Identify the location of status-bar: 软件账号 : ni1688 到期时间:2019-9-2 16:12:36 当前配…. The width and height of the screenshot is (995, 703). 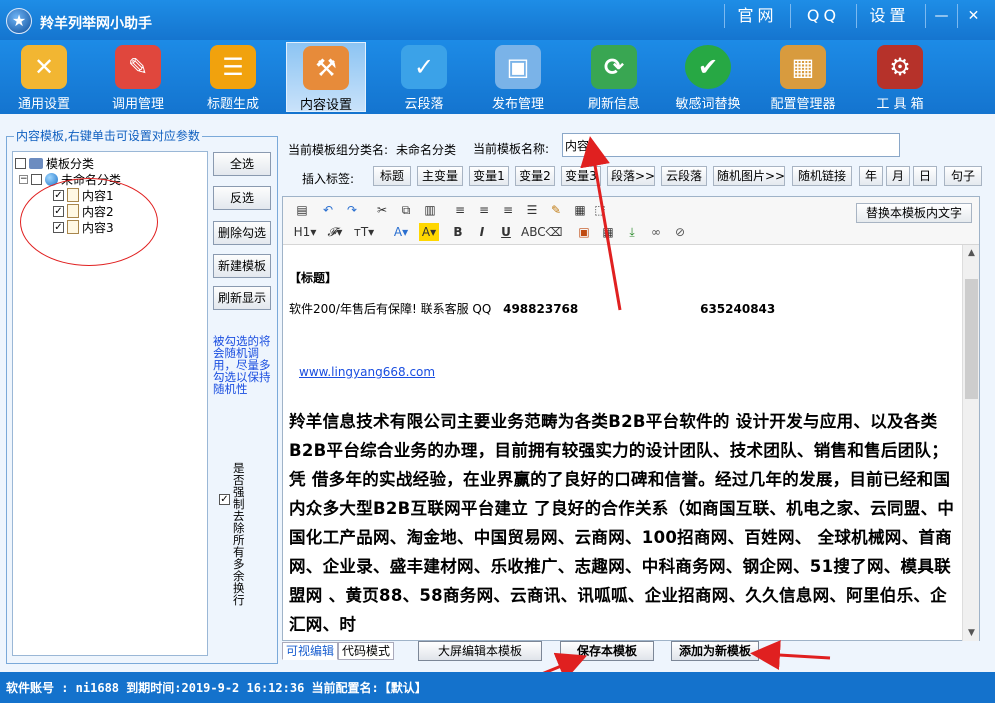
(497, 687).